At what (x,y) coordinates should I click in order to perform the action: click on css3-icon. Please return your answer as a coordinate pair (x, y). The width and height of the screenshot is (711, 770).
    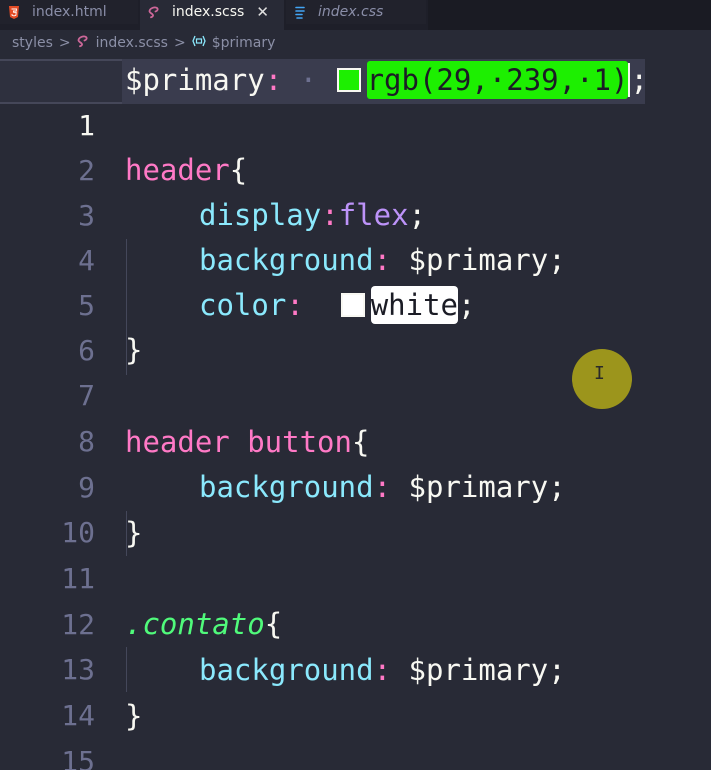
    Looking at the image, I should click on (300, 12).